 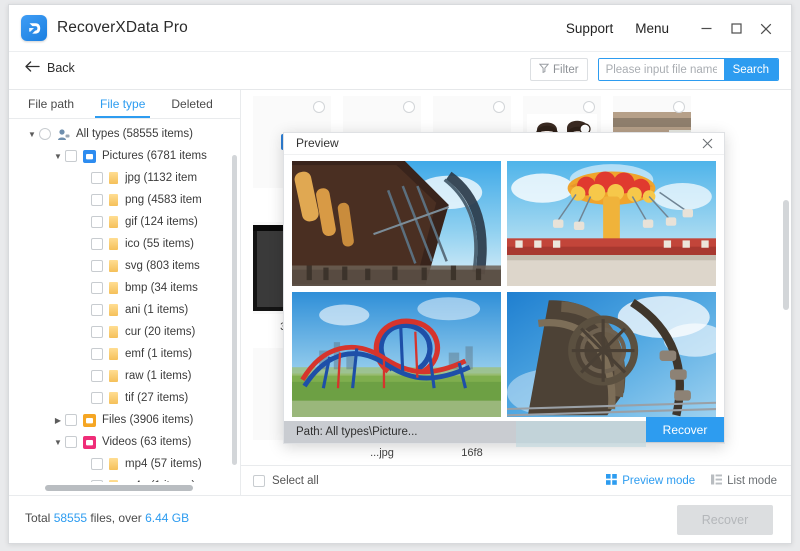 I want to click on pictures-icon, so click(x=89, y=156).